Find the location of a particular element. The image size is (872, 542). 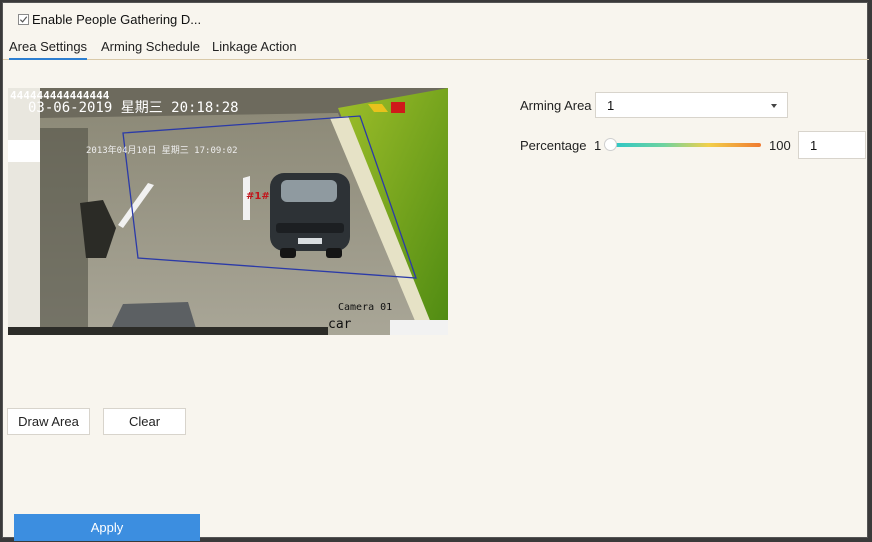

zone-label: #1# is located at coordinates (258, 196).